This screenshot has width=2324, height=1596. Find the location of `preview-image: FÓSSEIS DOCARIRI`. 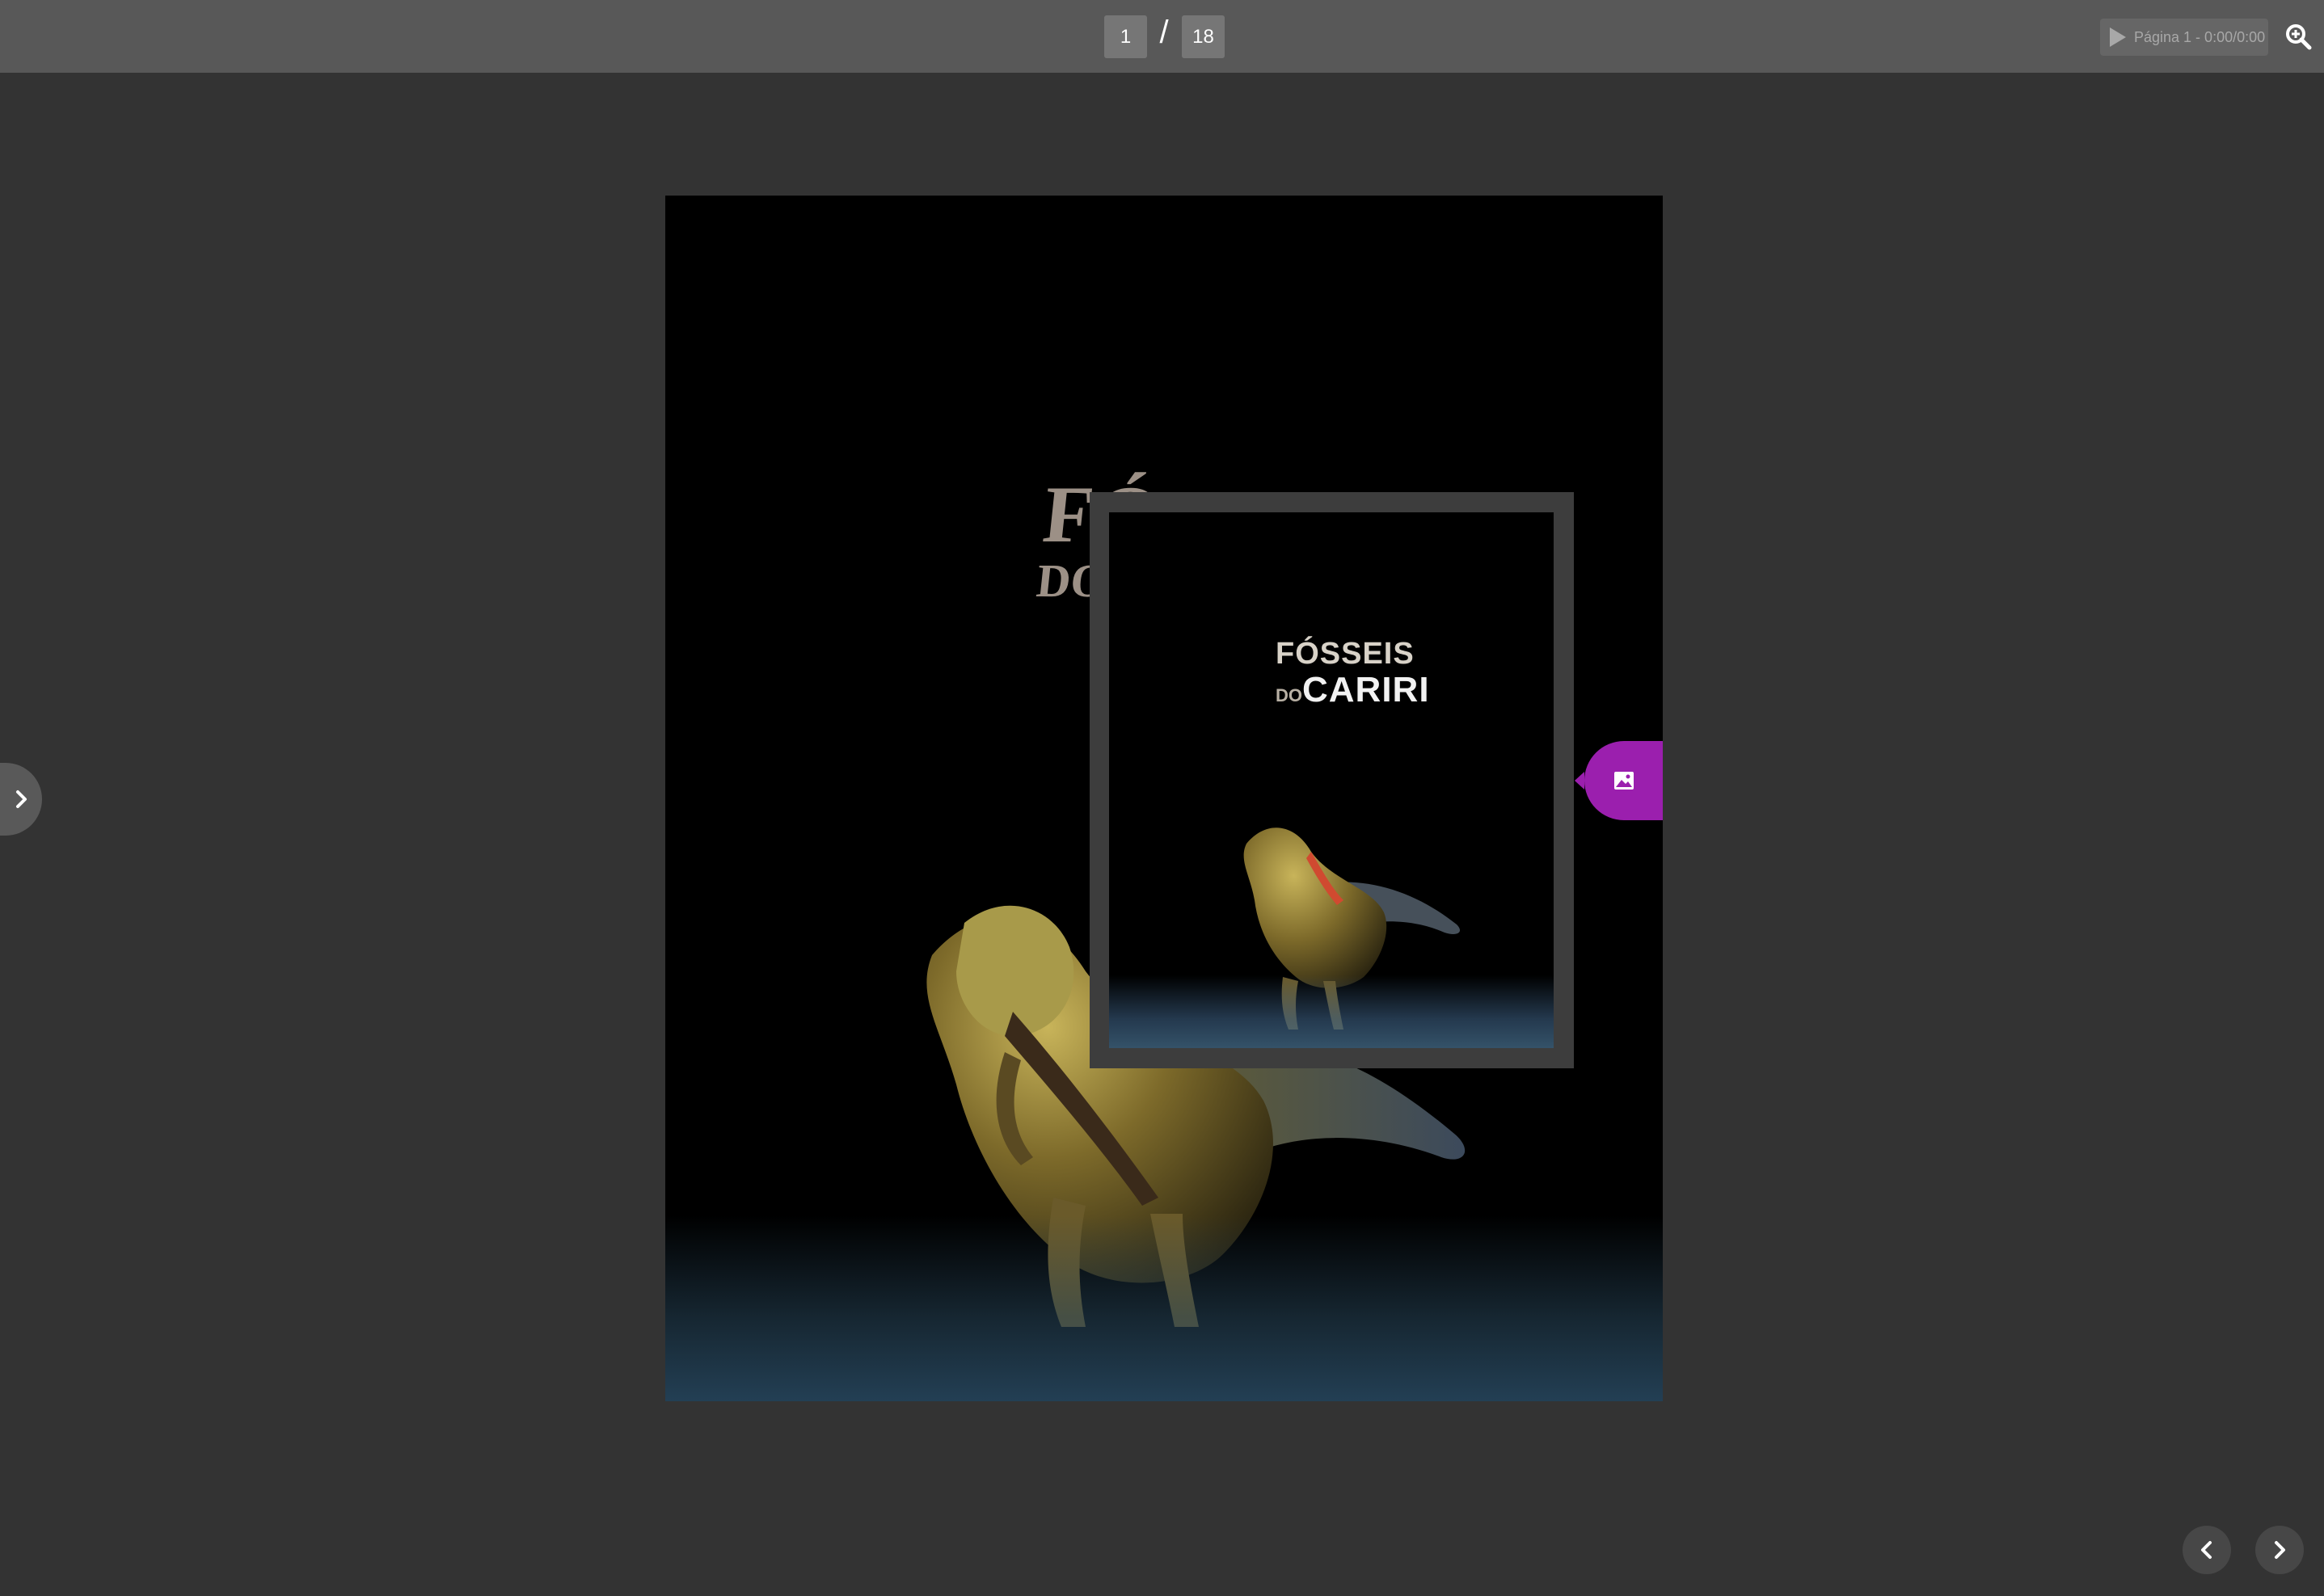

preview-image: FÓSSEIS DOCARIRI is located at coordinates (1332, 780).